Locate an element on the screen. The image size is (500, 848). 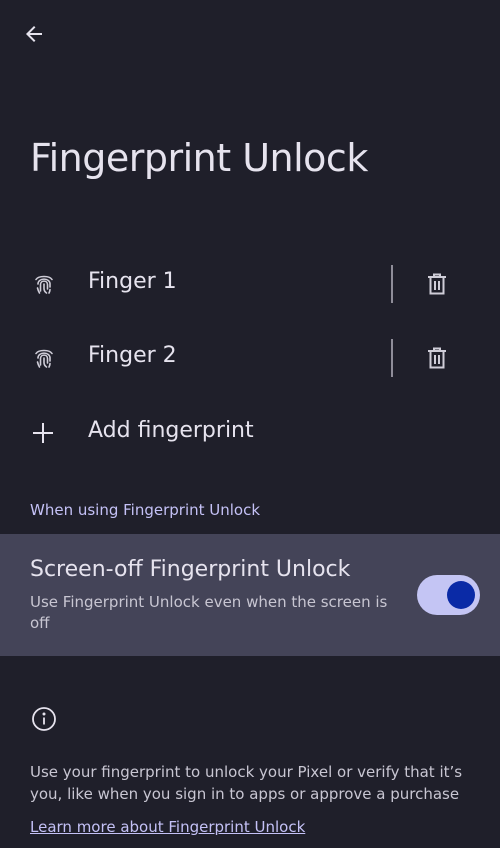
add-fingerprint-label: Add fingerprint is located at coordinates (171, 430).